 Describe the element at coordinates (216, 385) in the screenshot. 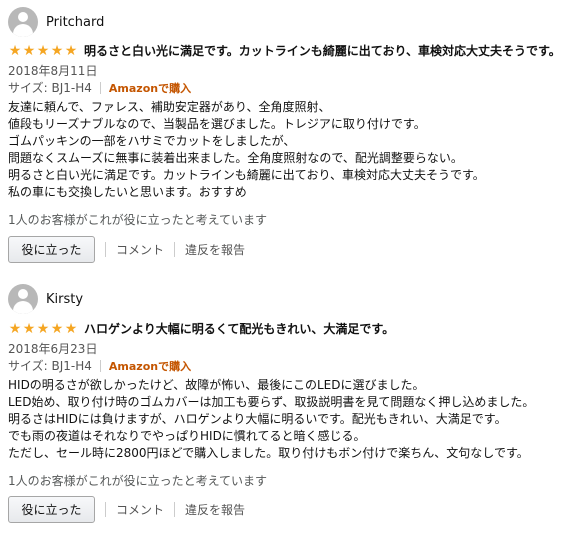

I see `review-body-line: HIDの明るさが欲しかったけど、故障が怖い、最後にこのLEDに選びました。` at that location.